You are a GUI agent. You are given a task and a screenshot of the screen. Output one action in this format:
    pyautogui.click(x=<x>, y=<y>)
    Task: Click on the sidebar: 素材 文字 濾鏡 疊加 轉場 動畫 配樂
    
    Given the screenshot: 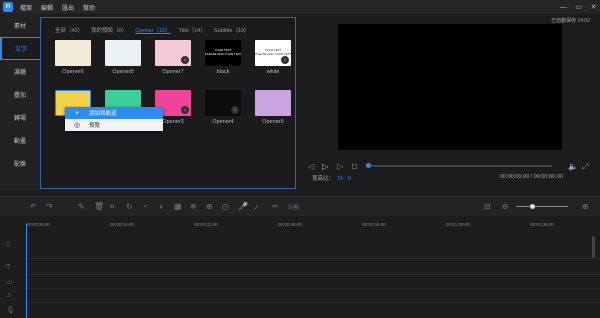 What is the action you would take?
    pyautogui.click(x=20, y=102)
    